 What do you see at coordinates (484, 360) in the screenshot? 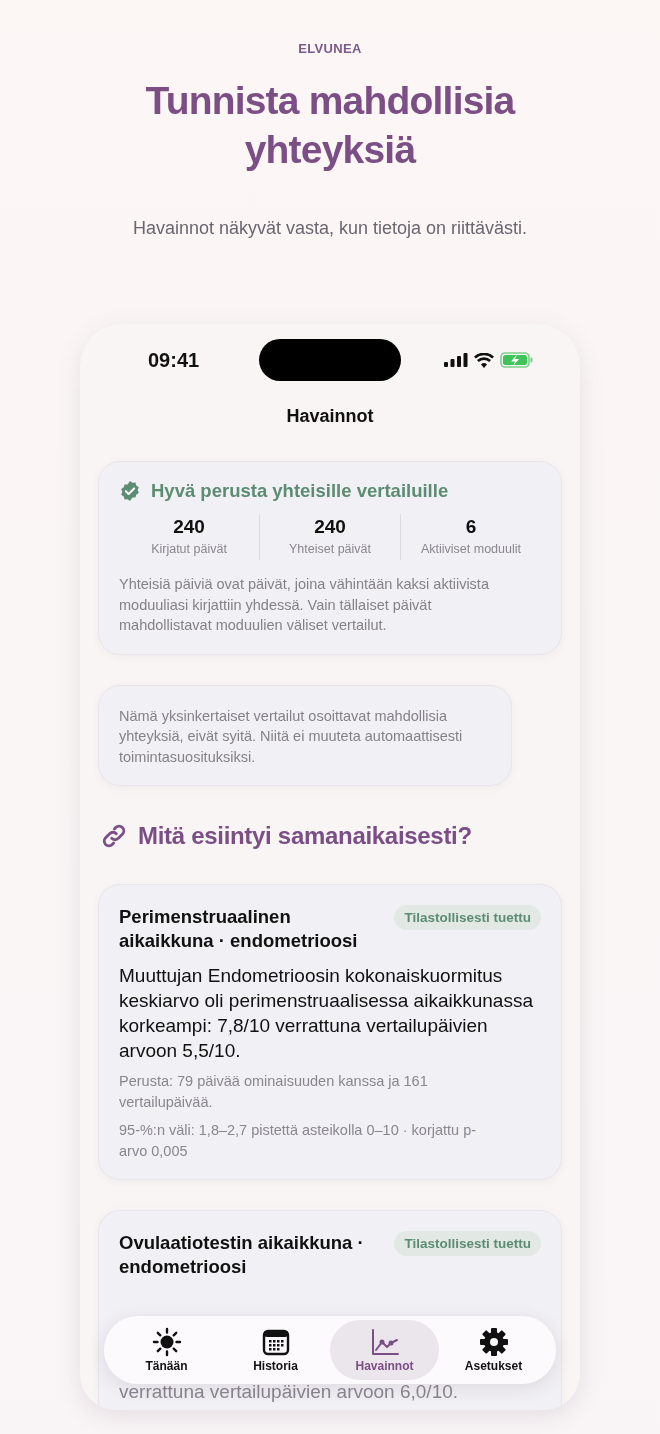
I see `wifi-icon` at bounding box center [484, 360].